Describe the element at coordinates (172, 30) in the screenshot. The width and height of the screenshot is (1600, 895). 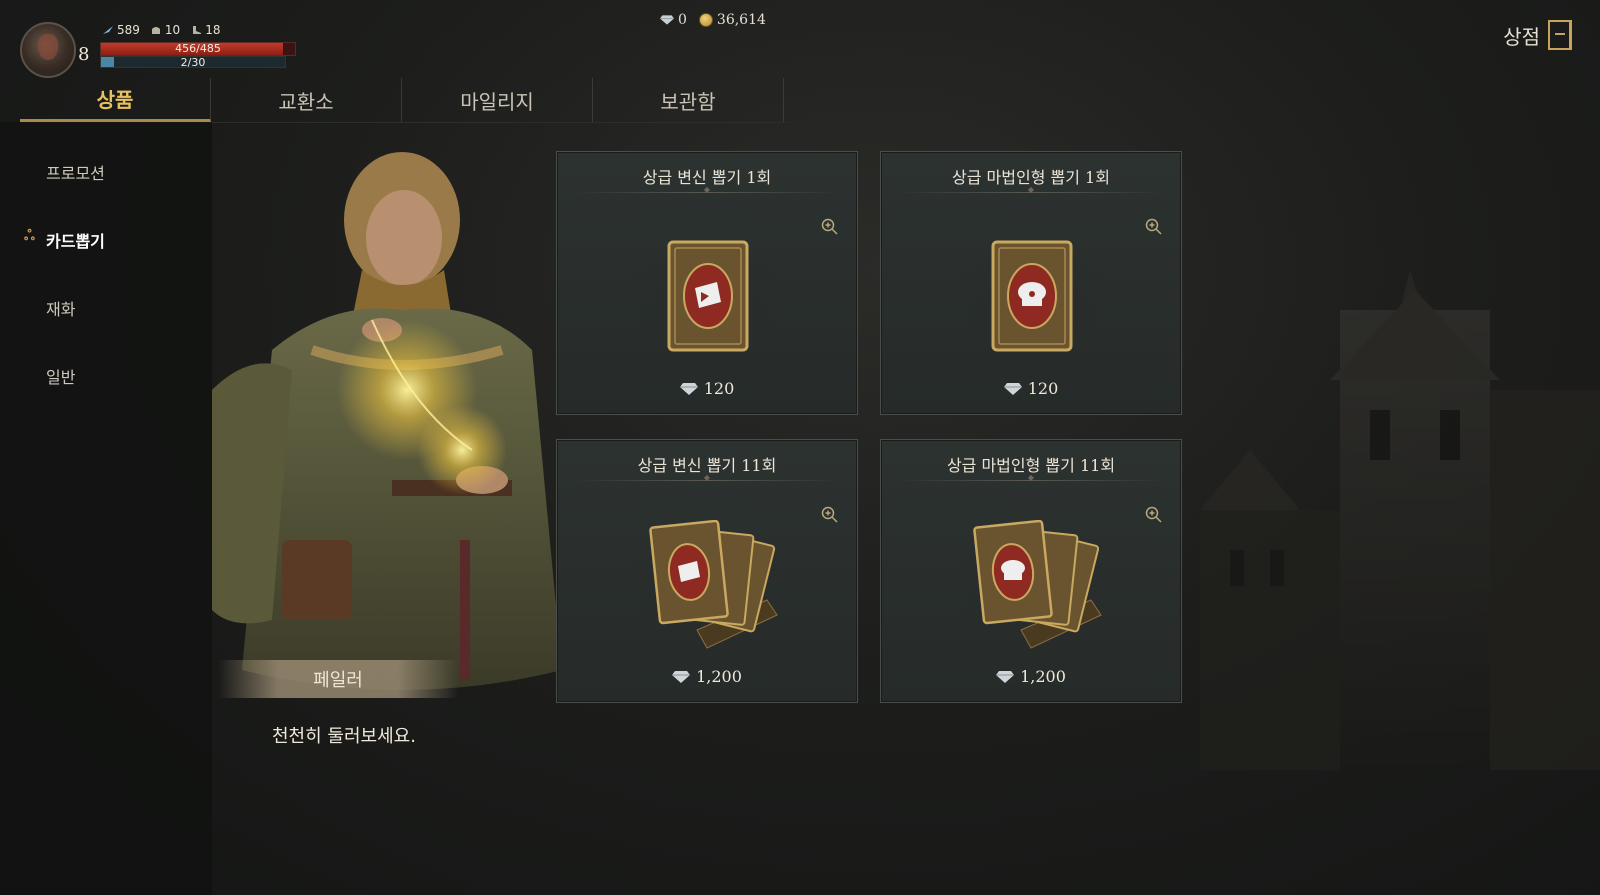
I see `stat-helmet-value: 10` at that location.